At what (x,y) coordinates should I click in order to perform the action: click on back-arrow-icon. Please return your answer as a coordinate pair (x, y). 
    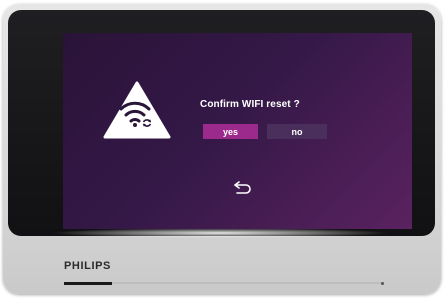
    Looking at the image, I should click on (243, 187).